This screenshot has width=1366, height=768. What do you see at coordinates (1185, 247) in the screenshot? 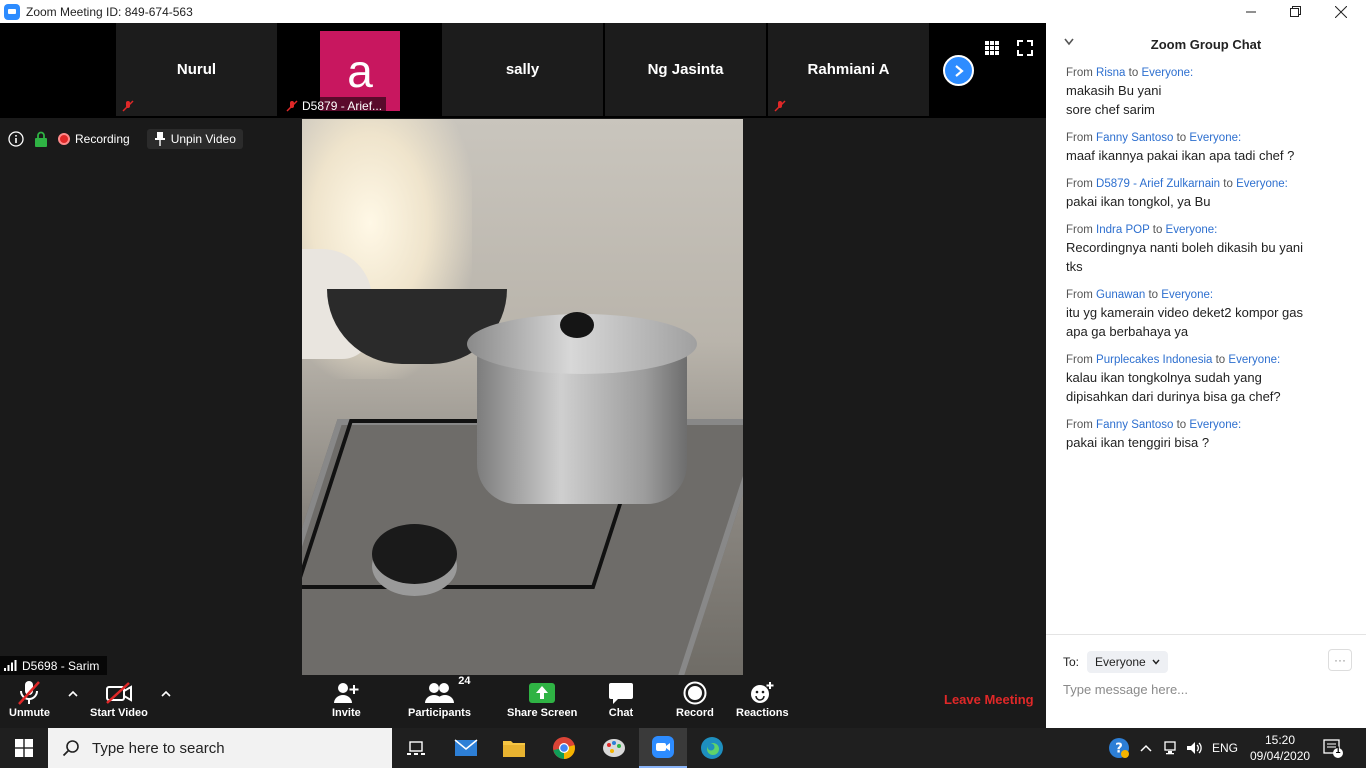
I see `chat-message-text: Recordingnya nanti boleh dikasih bu yani` at bounding box center [1185, 247].